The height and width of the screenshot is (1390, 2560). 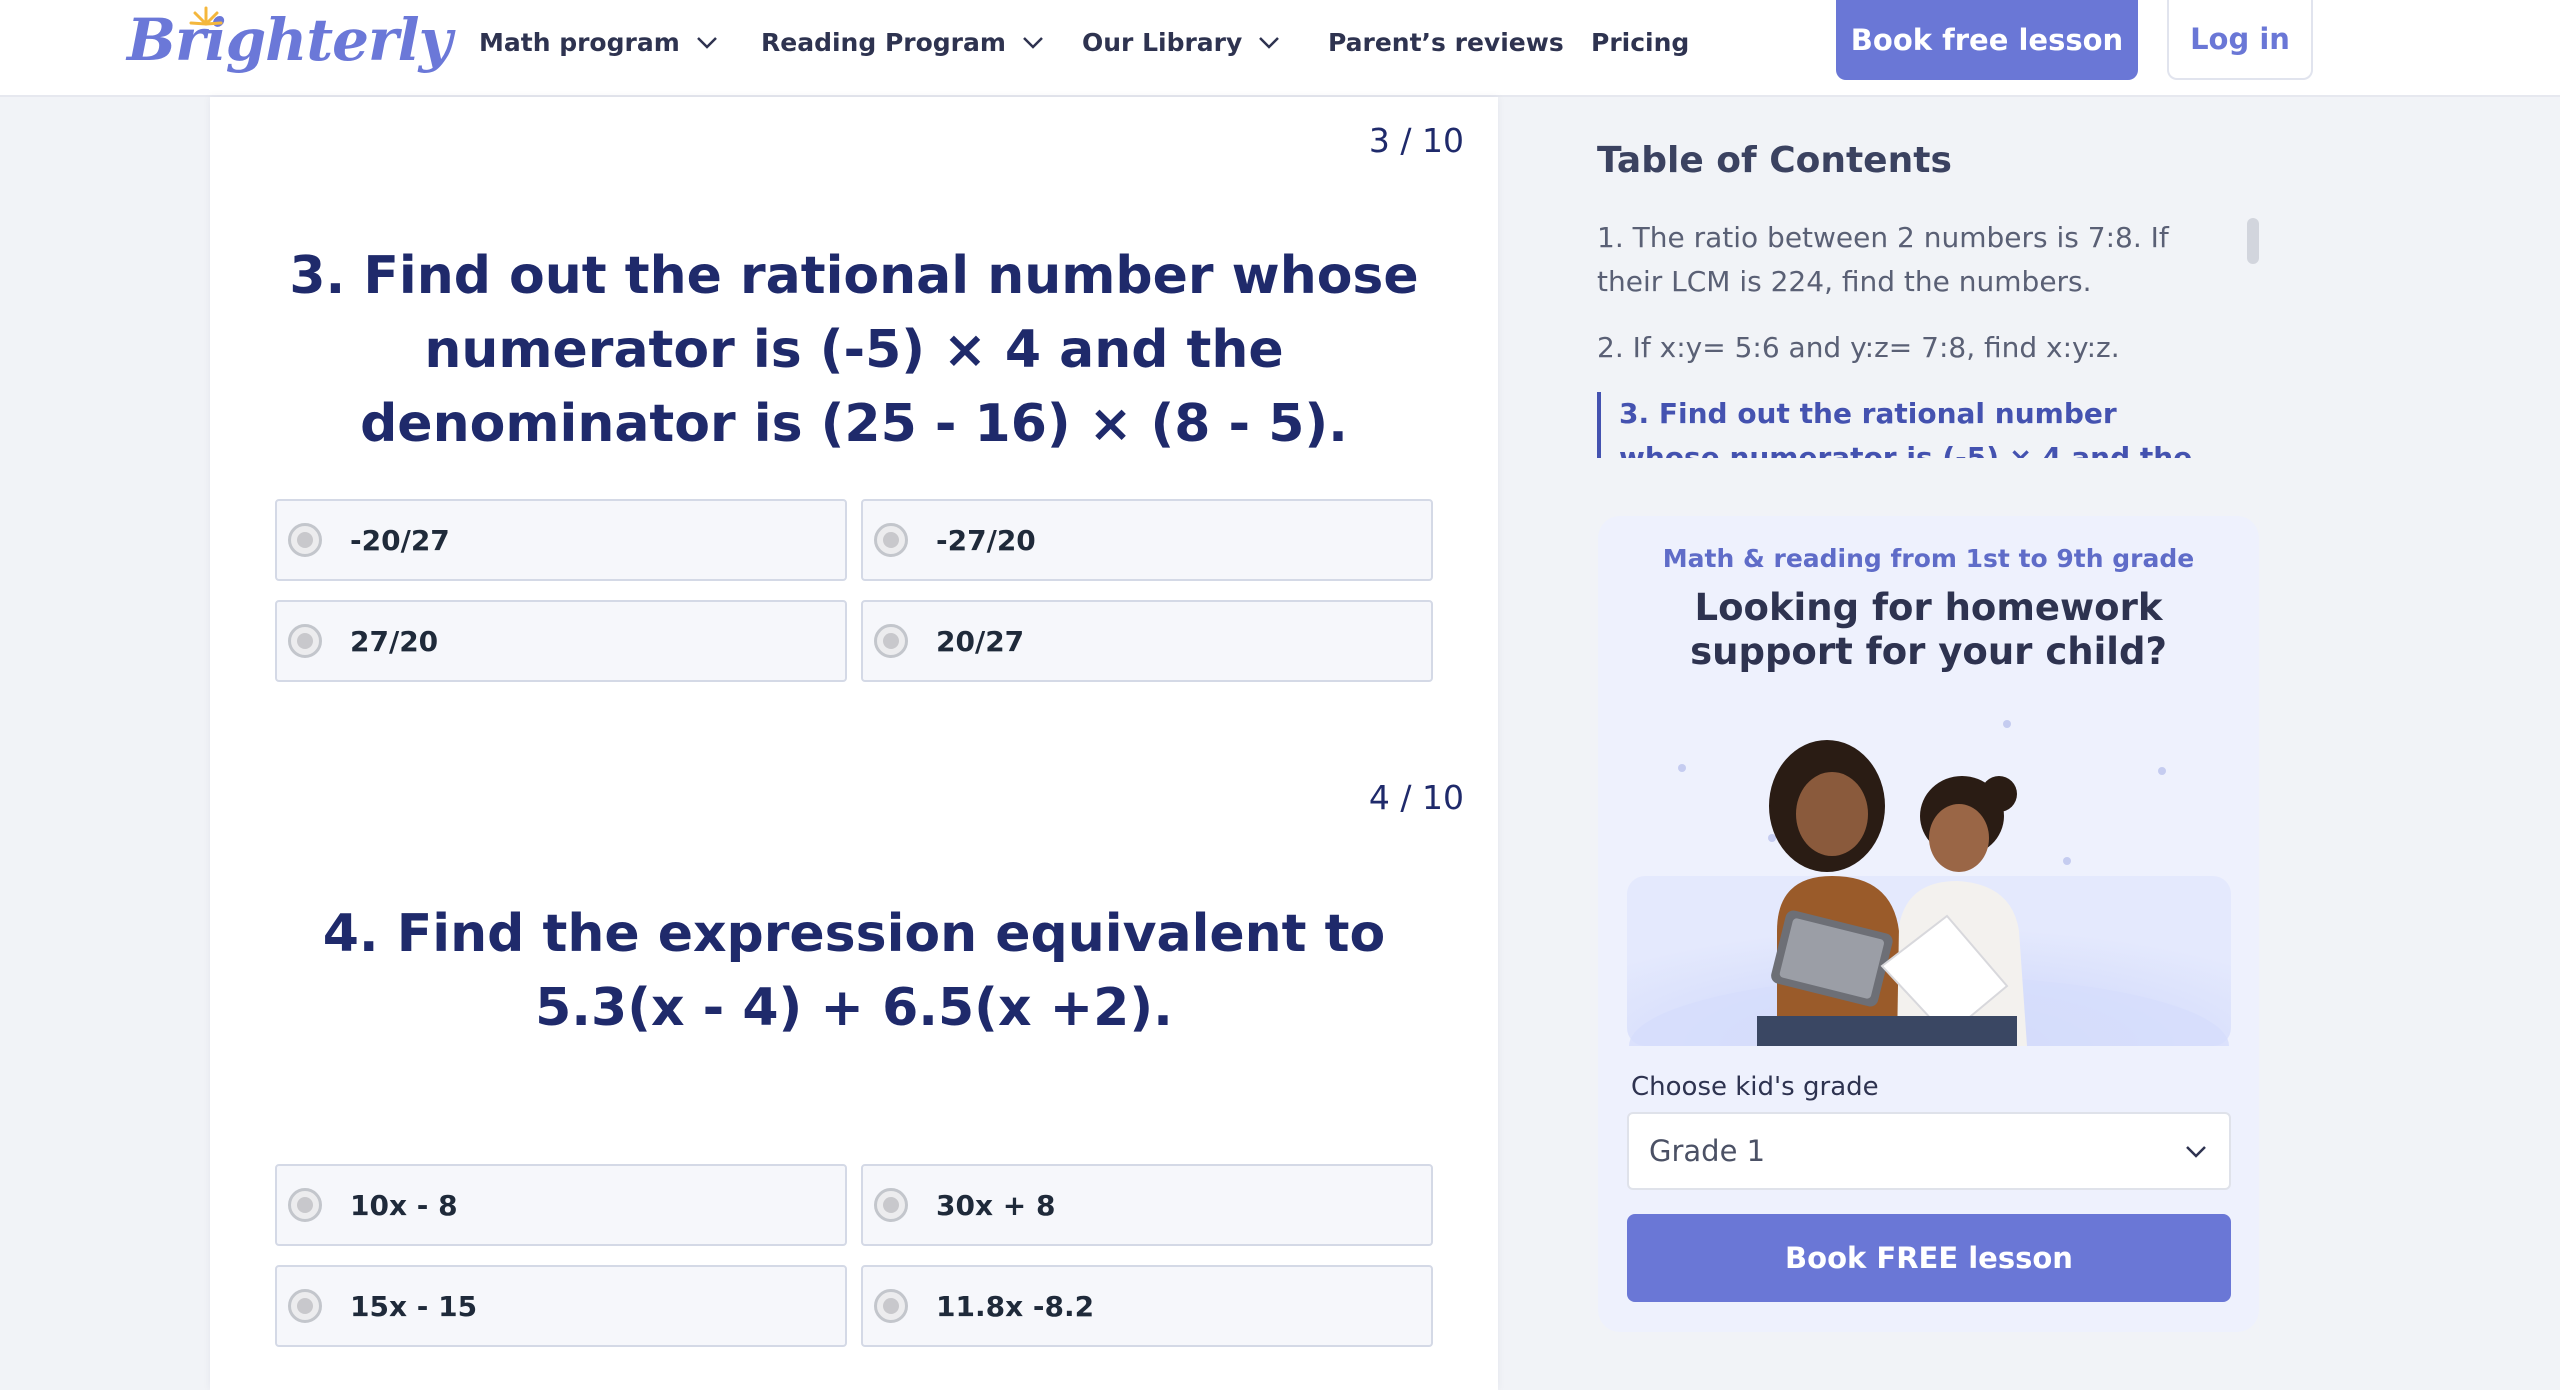 I want to click on nav-label: Math program, so click(x=579, y=42).